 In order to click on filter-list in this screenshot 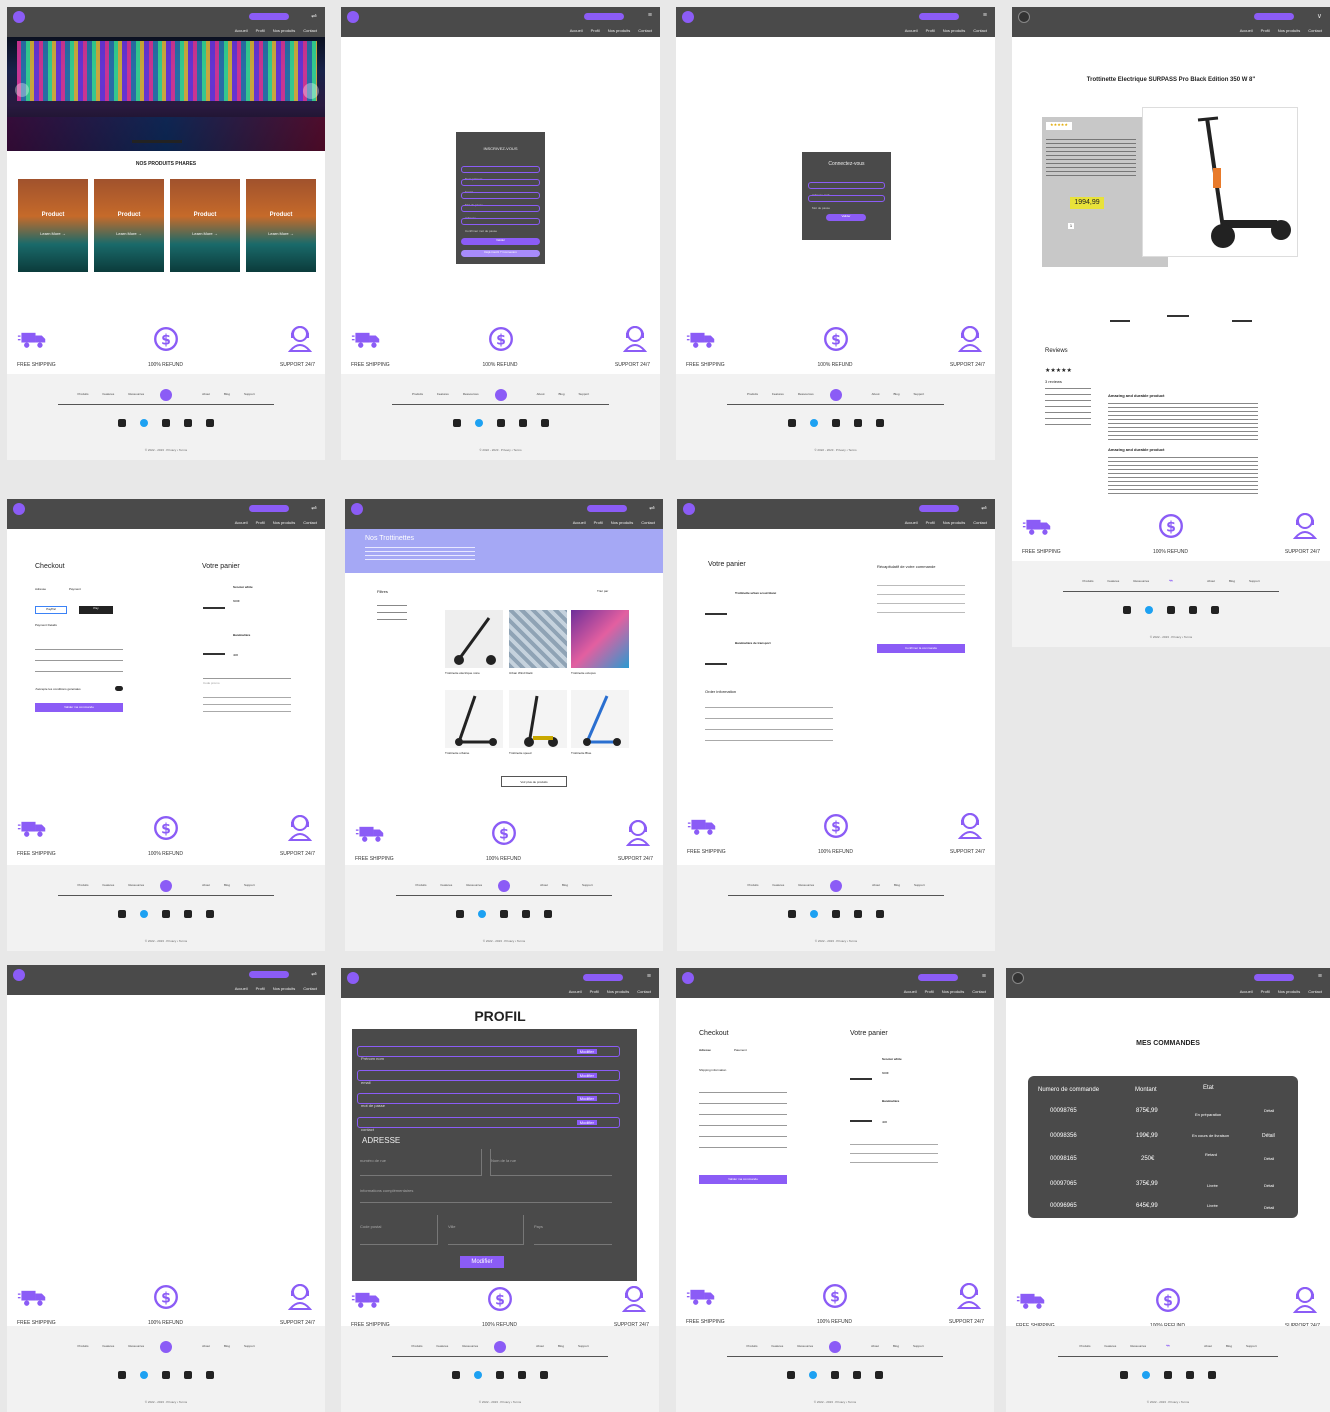, I will do `click(392, 610)`.